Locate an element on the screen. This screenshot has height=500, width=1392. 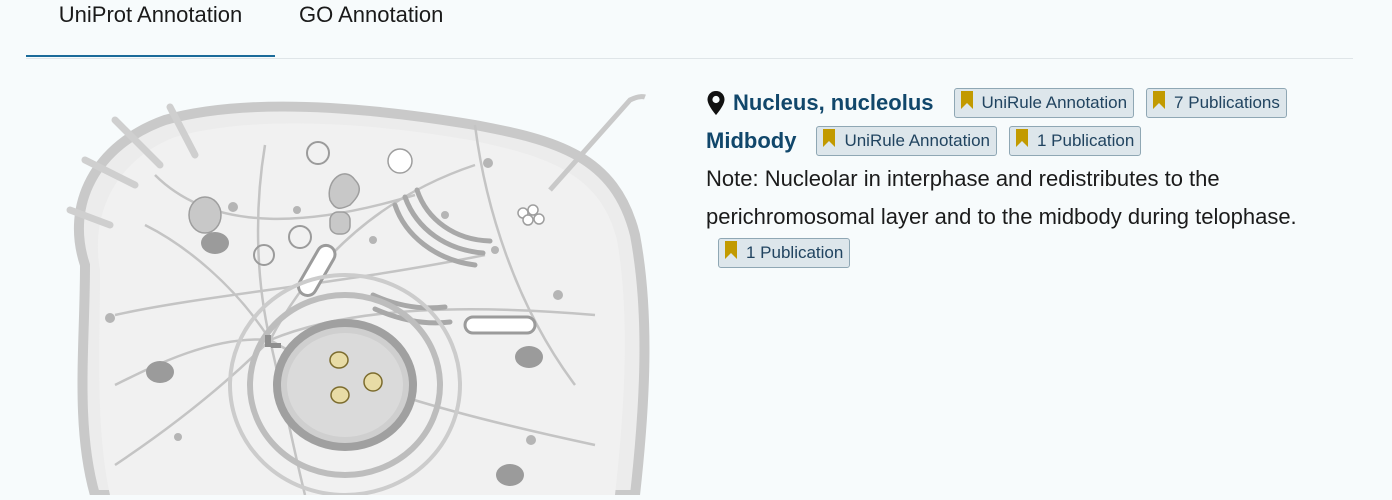
map-pin-icon is located at coordinates (716, 103).